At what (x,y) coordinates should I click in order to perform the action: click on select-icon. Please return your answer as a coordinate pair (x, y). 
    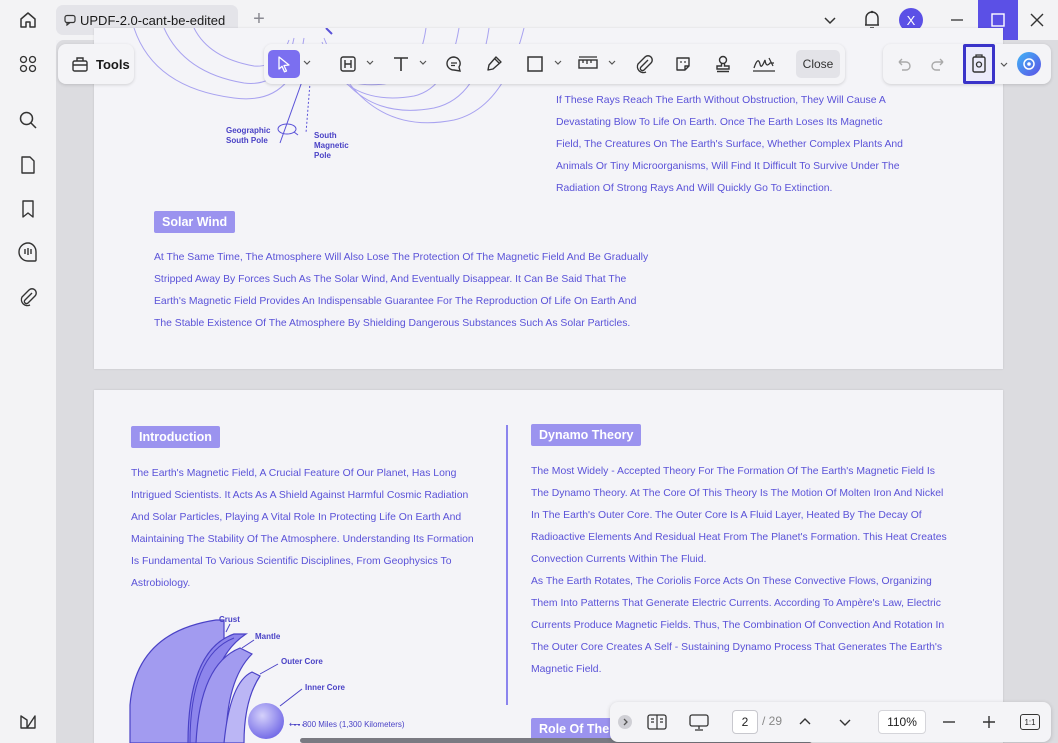
    Looking at the image, I should click on (284, 64).